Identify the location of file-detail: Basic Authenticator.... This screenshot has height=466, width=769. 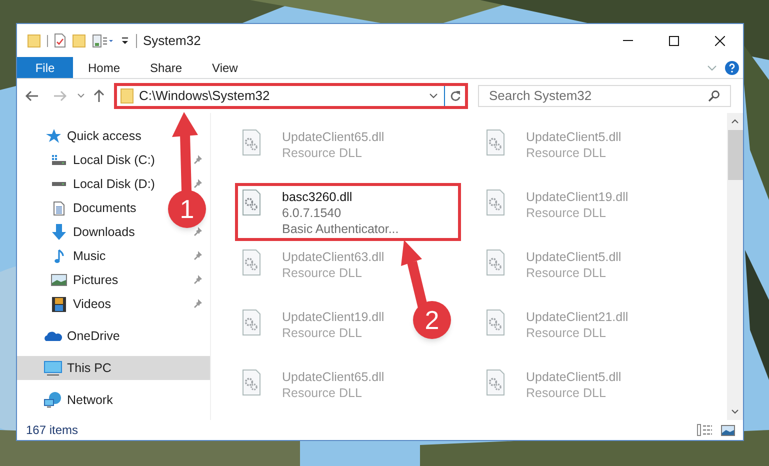
(340, 229).